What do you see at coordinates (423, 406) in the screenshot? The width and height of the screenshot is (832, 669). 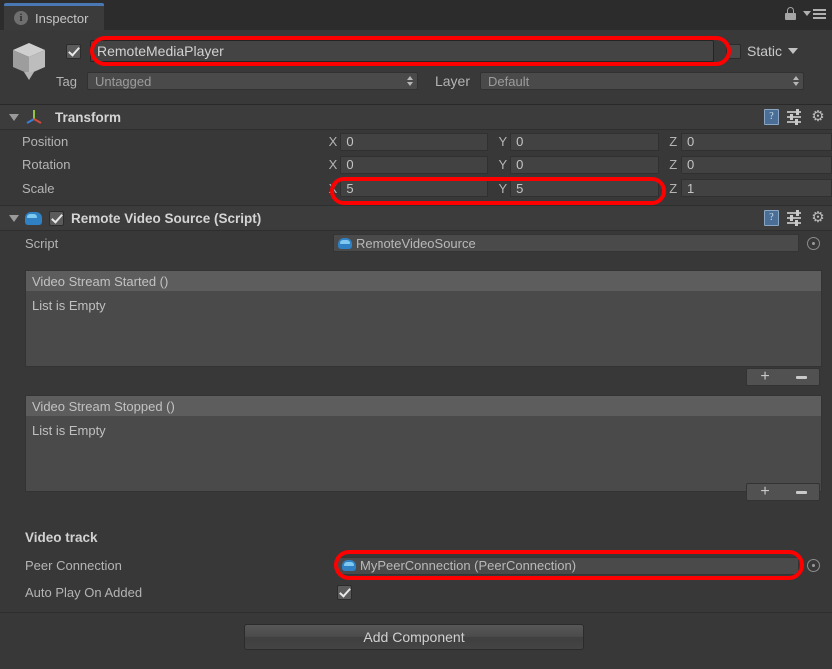 I see `video-stream-stopped-header: Video Stream Stopped ()` at bounding box center [423, 406].